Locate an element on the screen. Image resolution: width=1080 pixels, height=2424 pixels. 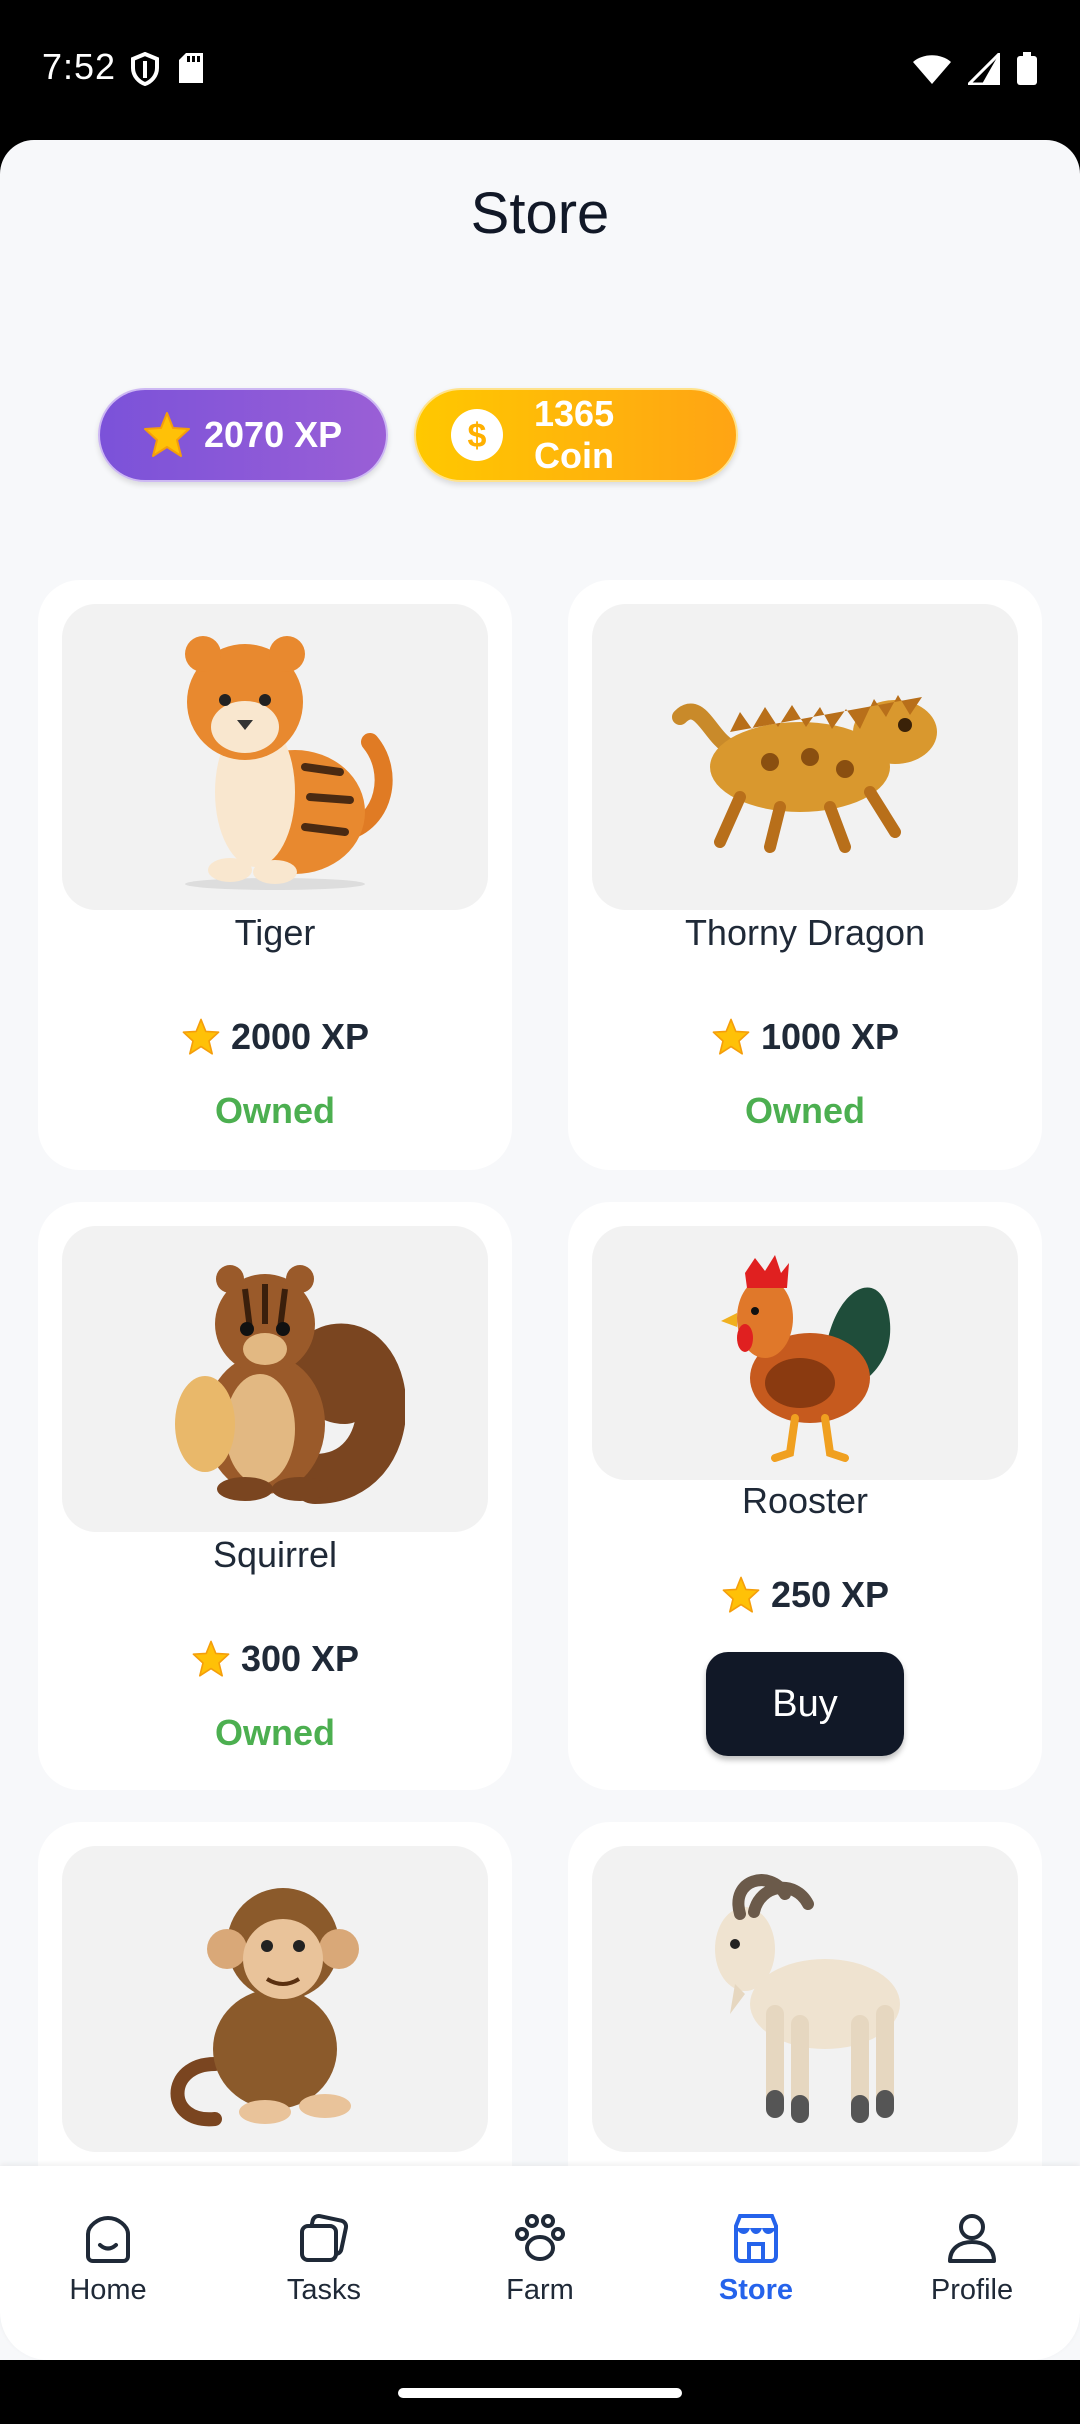
item-price-value: 2000 XP is located at coordinates (300, 1036).